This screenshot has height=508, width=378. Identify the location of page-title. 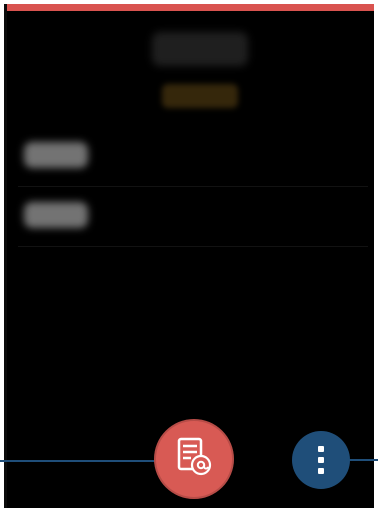
(200, 49).